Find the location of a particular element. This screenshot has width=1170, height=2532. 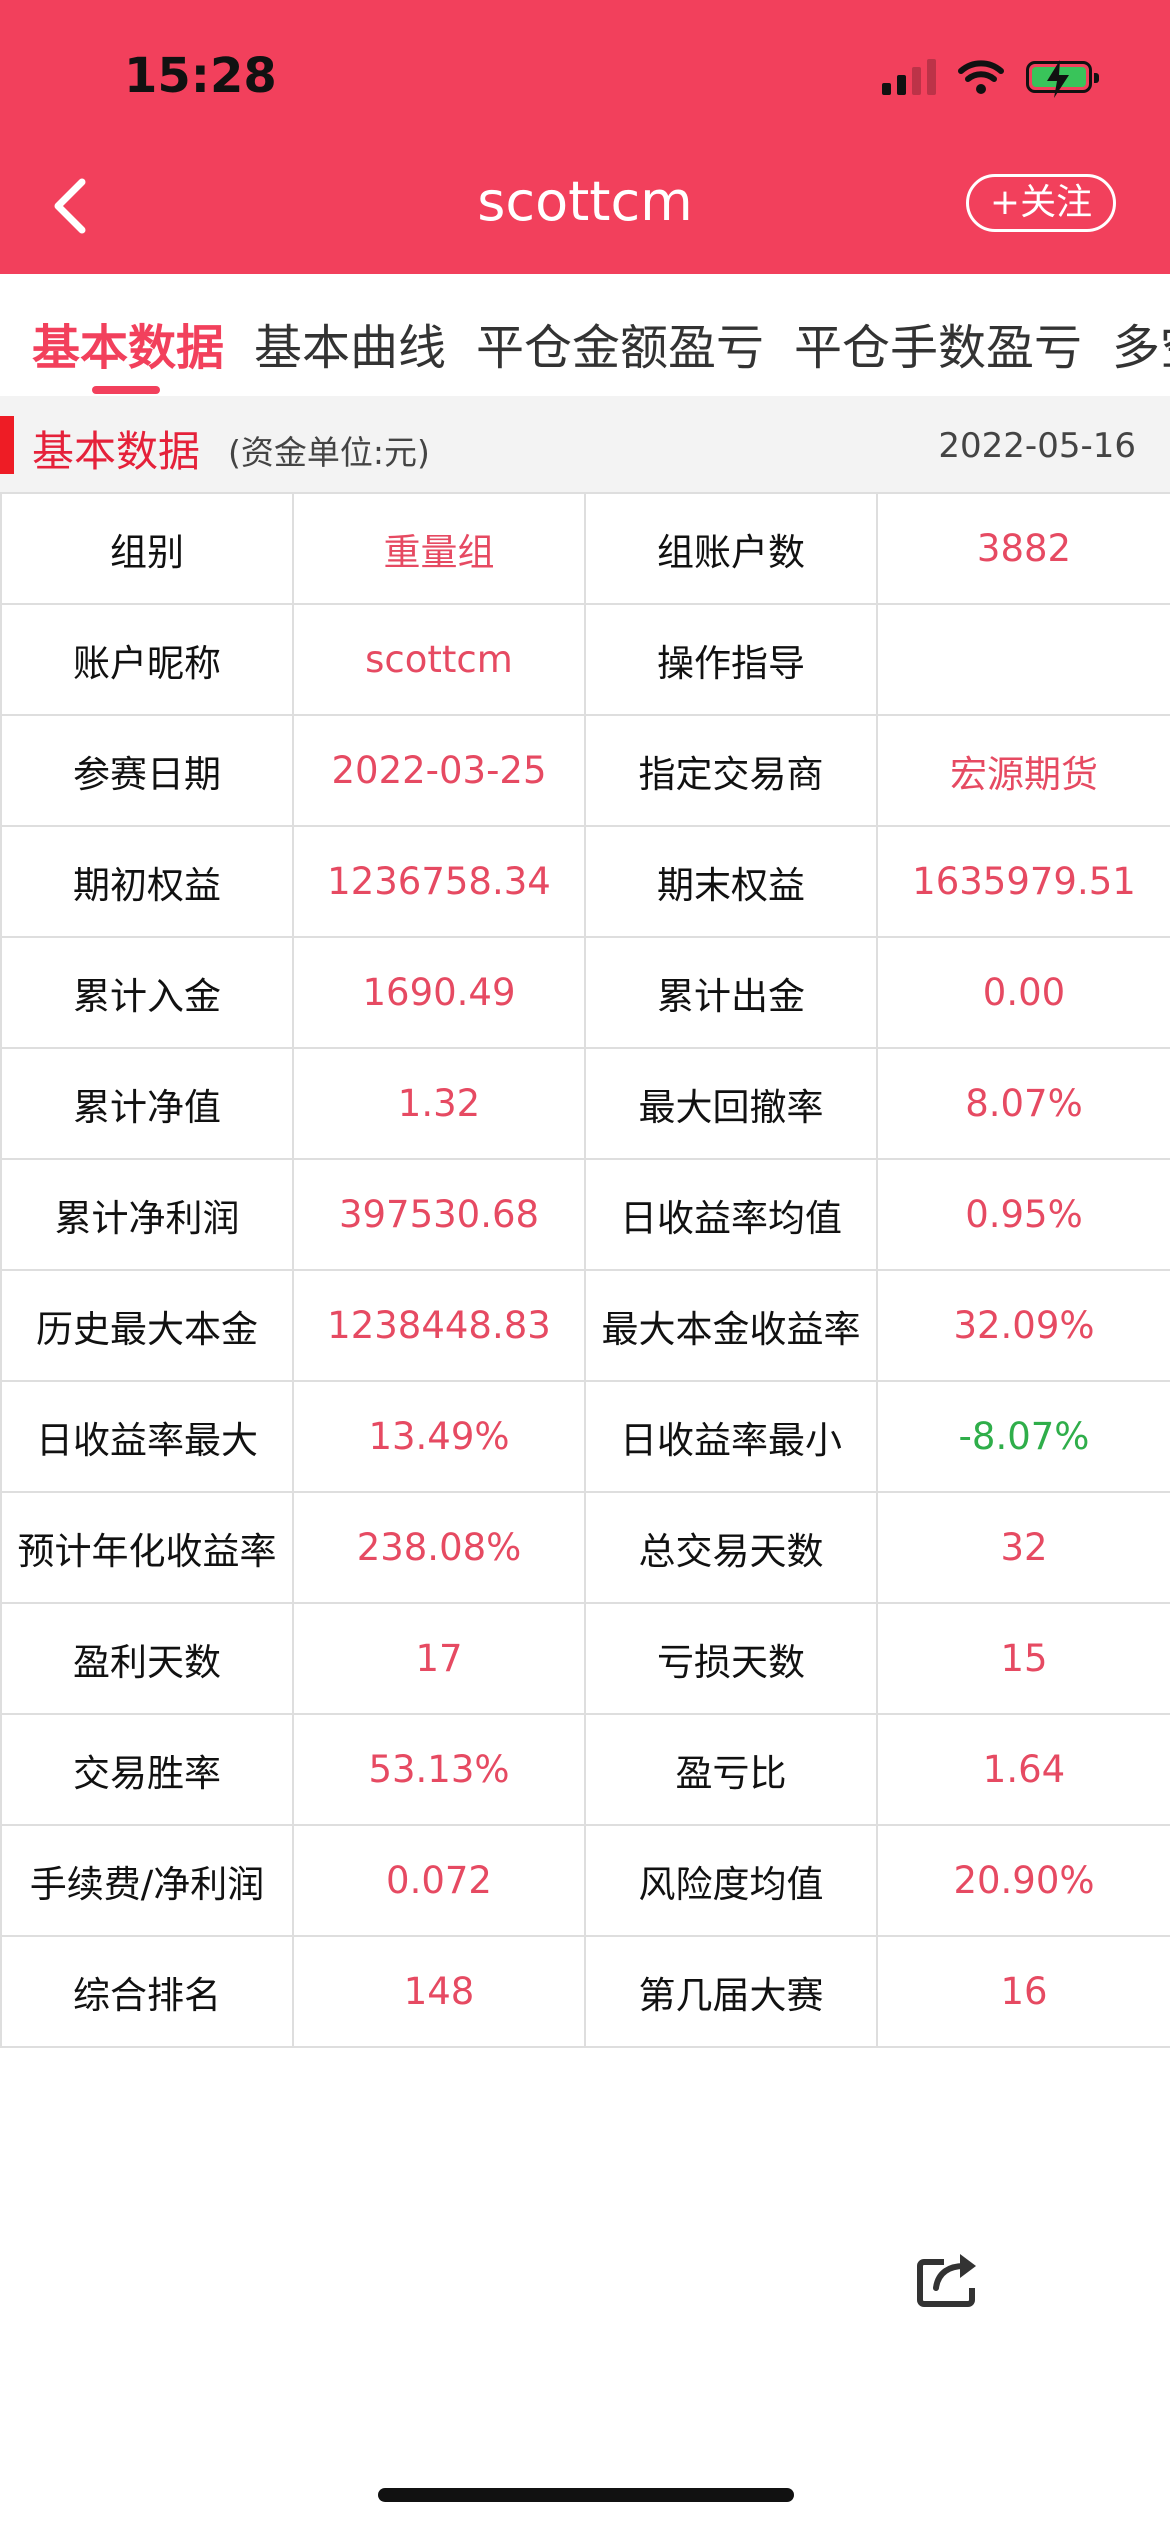

app-header: 15:28 scottcm +关注 is located at coordinates (585, 137).